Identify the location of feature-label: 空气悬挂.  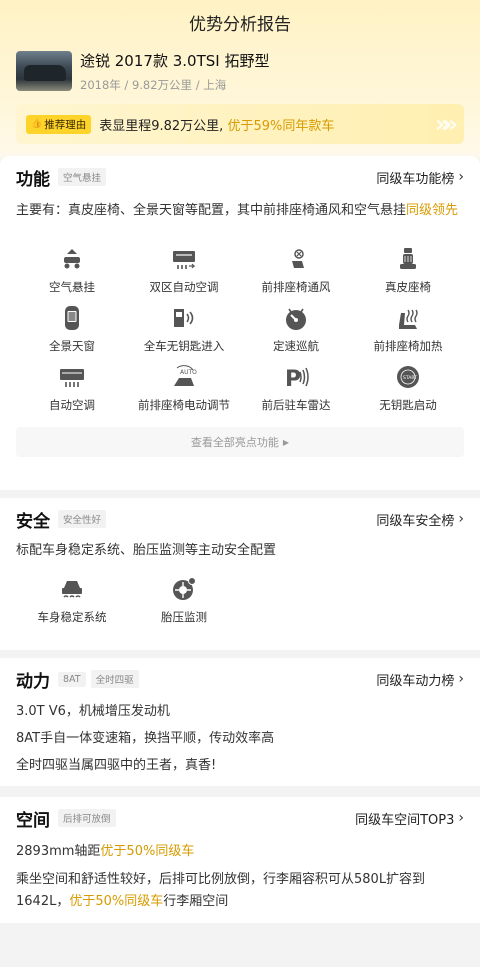
(72, 287).